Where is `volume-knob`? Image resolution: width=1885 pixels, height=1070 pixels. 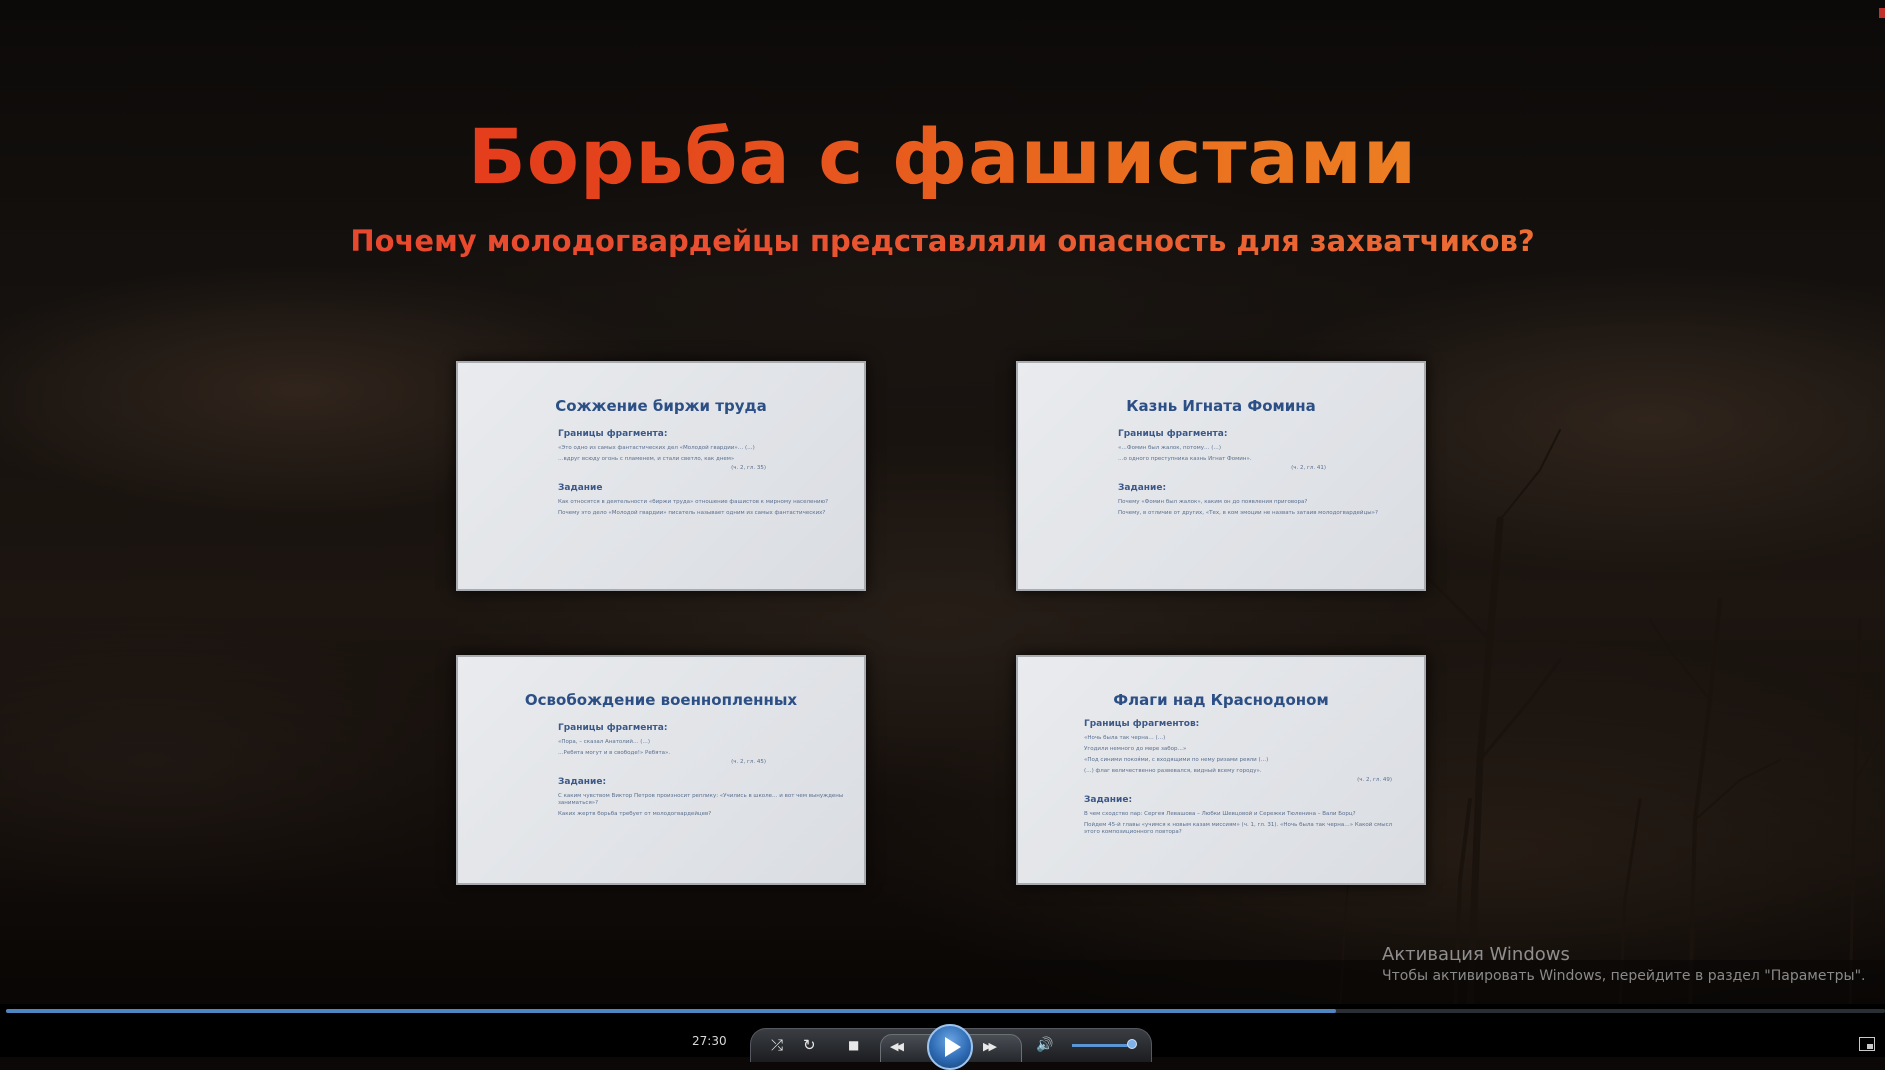 volume-knob is located at coordinates (1132, 1044).